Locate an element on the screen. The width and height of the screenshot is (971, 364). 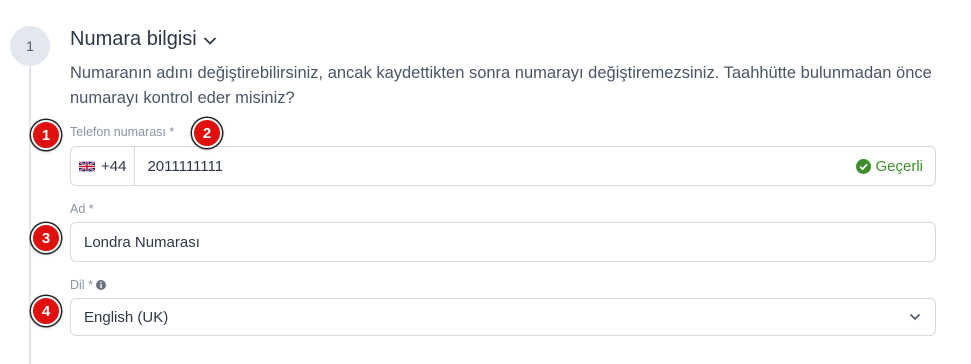
phone-number-input: 2011111111 is located at coordinates (495, 166).